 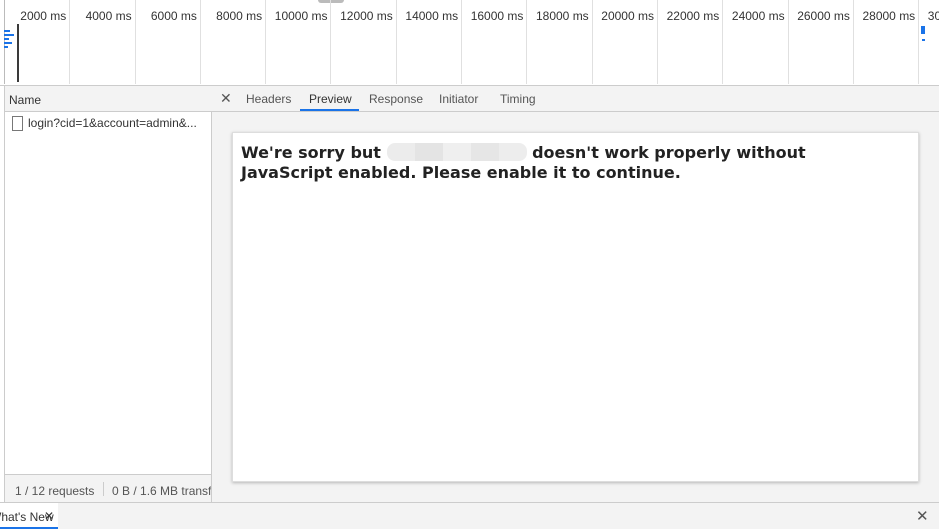 What do you see at coordinates (887, 42) in the screenshot?
I see `timeline-tick: 28000 ms` at bounding box center [887, 42].